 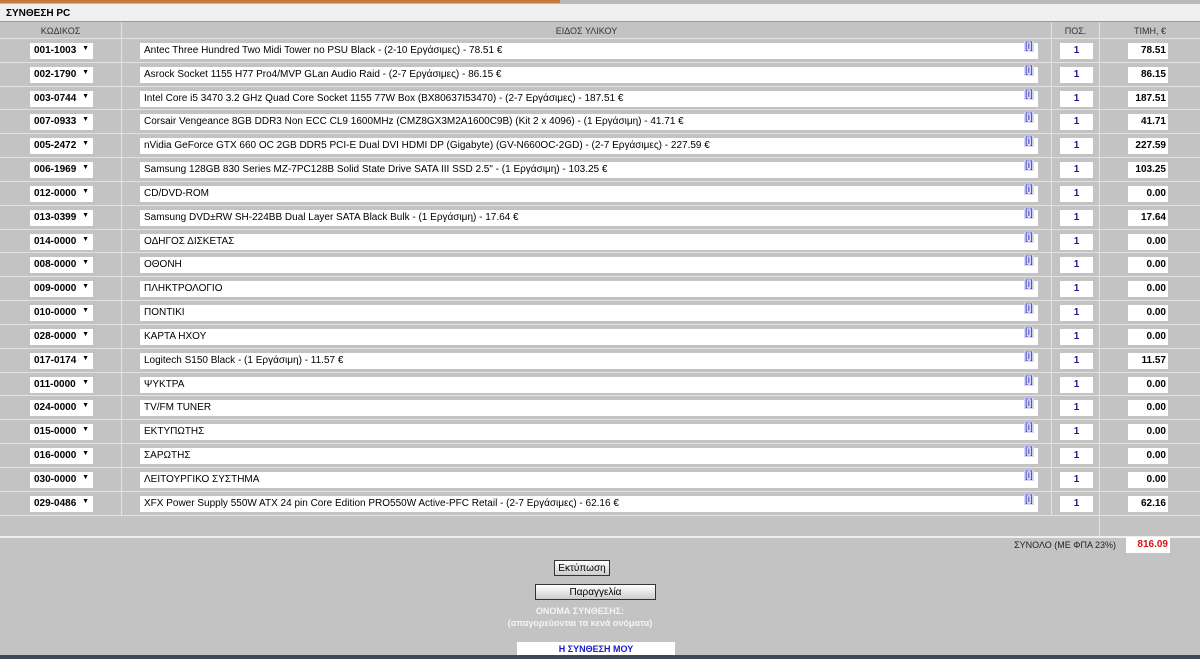 I want to click on code-select: 028-0000 ▼, so click(x=61, y=336).